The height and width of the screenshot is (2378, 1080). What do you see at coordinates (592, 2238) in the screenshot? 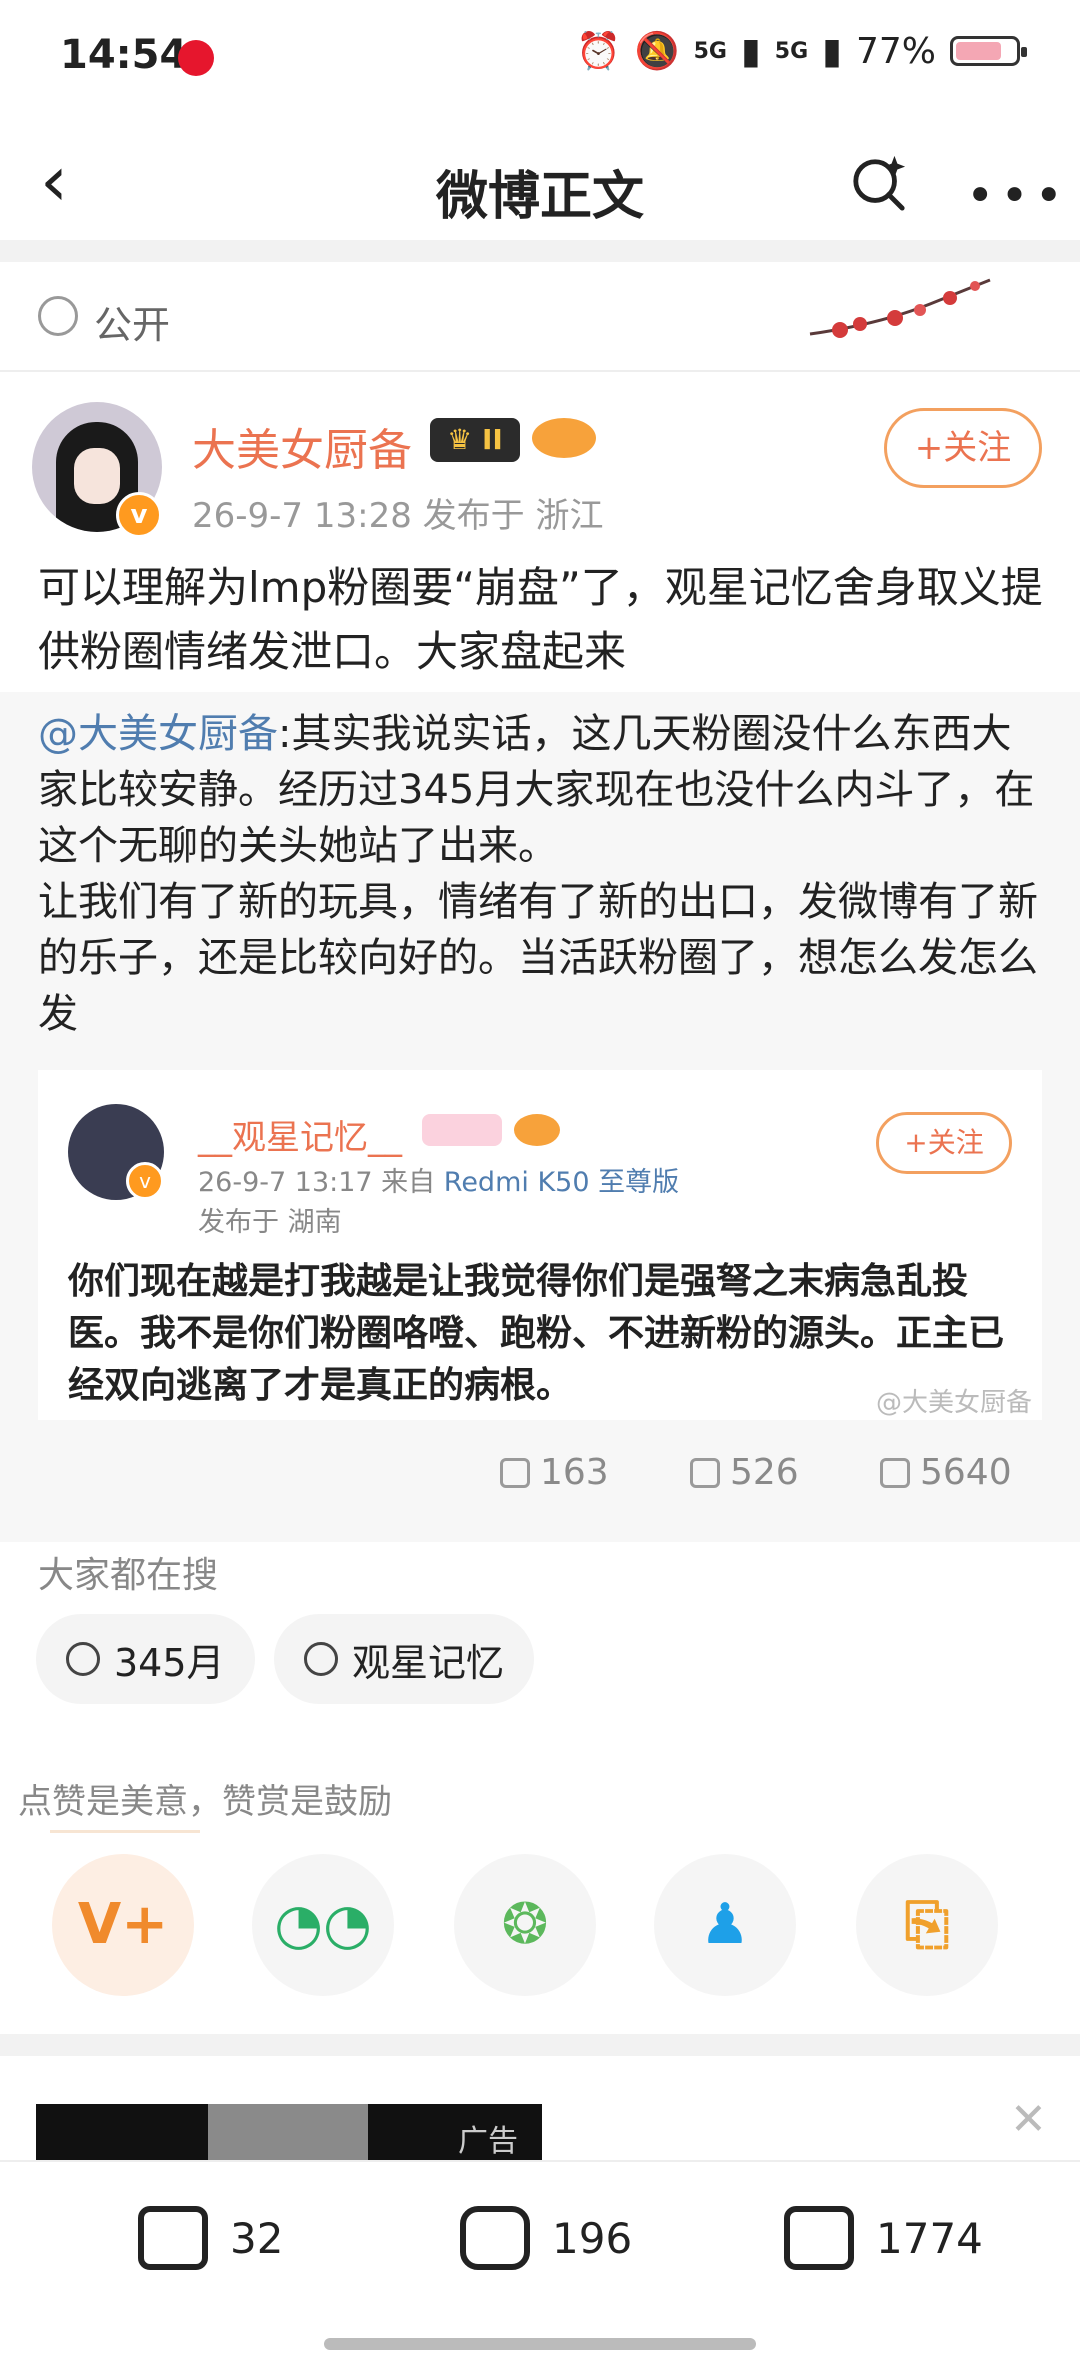
I see `bottom-comment-count: 196` at bounding box center [592, 2238].